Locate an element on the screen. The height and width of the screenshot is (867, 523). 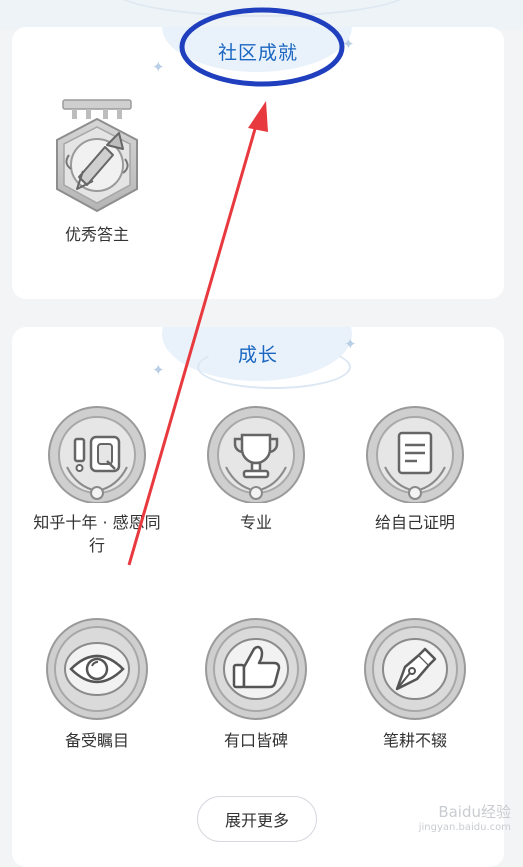
section-title: 成长 is located at coordinates (257, 355).